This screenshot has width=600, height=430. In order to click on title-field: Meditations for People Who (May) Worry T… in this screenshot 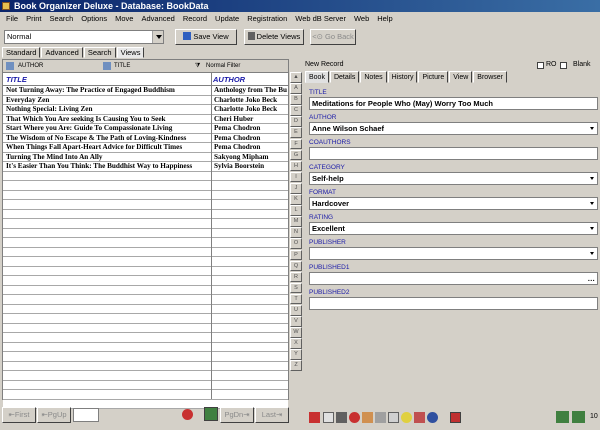, I will do `click(453, 103)`.